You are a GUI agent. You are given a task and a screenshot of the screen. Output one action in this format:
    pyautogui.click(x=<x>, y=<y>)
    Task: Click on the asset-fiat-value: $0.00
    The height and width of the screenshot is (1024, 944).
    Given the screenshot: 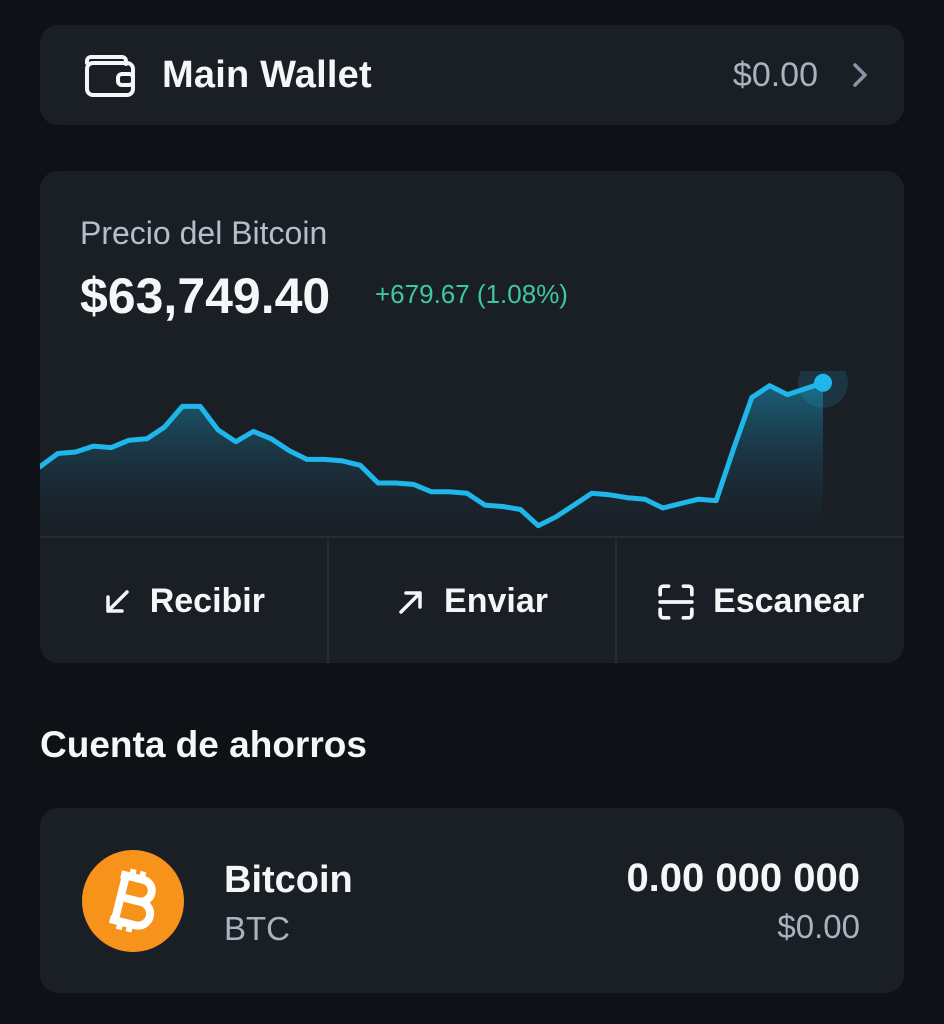 What is the action you would take?
    pyautogui.click(x=818, y=926)
    